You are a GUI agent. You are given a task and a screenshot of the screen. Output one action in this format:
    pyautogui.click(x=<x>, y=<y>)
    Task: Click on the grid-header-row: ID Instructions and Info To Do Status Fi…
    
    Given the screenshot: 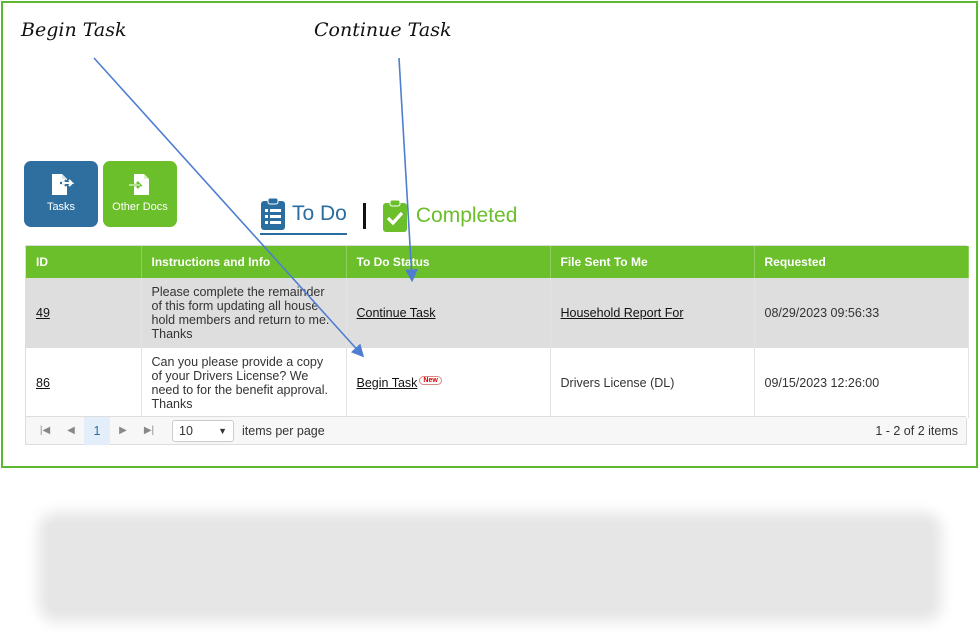 What is the action you would take?
    pyautogui.click(x=497, y=262)
    